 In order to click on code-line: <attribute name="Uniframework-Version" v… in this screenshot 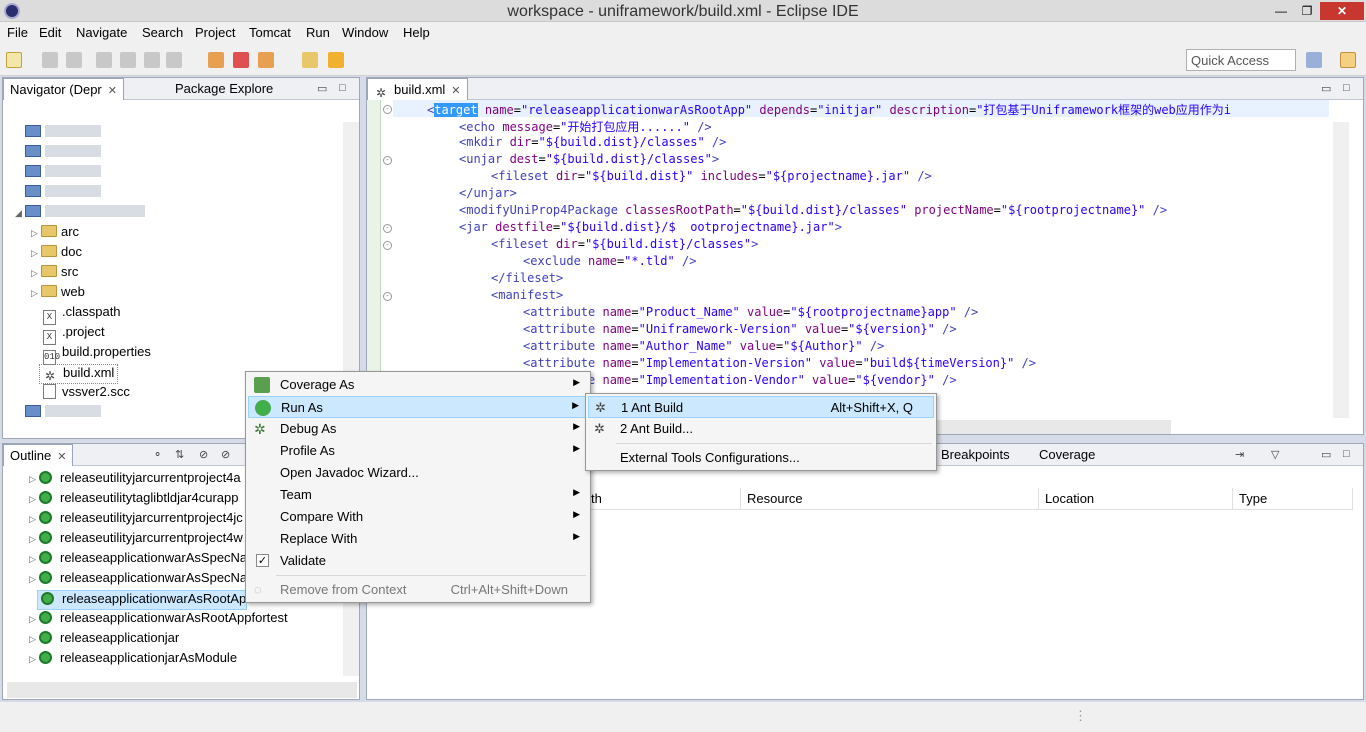, I will do `click(740, 330)`.